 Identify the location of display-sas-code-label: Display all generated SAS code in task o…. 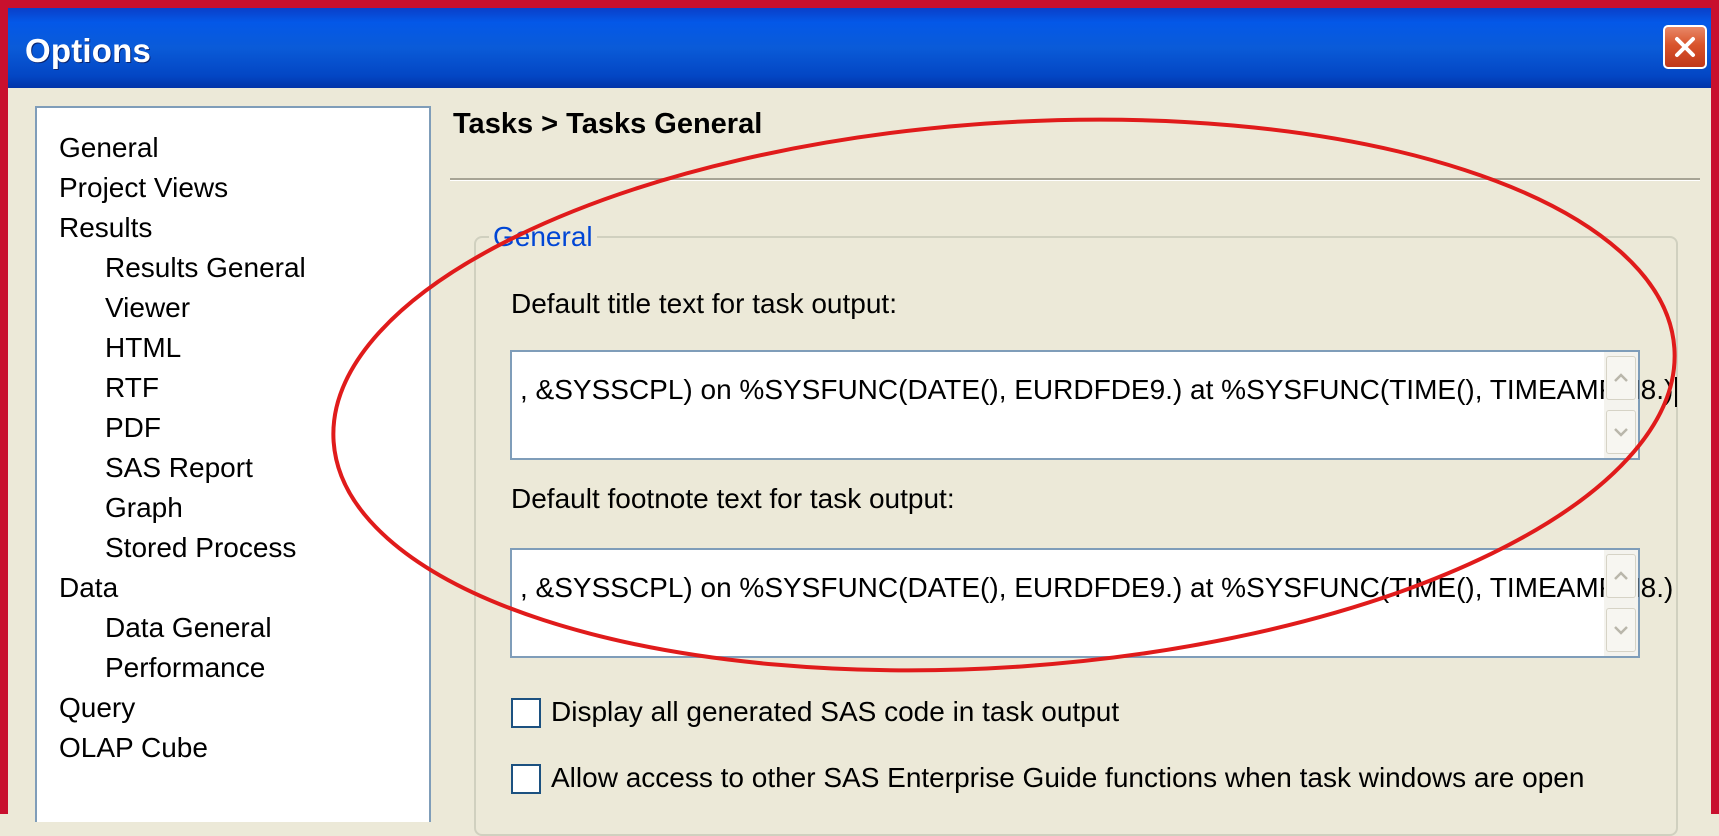
(835, 712).